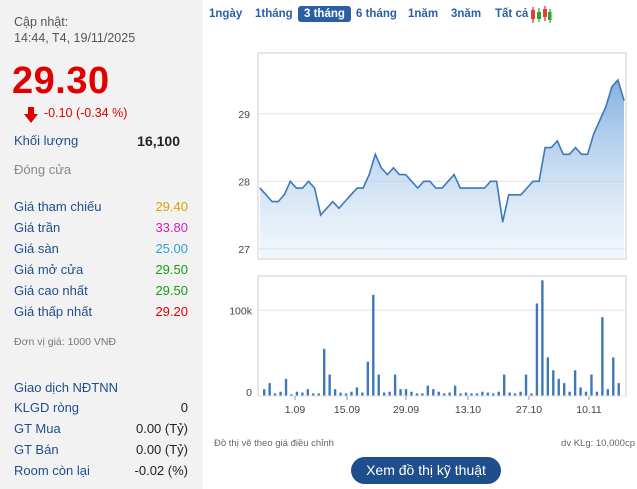 Image resolution: width=637 pixels, height=489 pixels. Describe the element at coordinates (102, 290) in the screenshot. I see `price-row: Giá cao nhất 29.50` at that location.